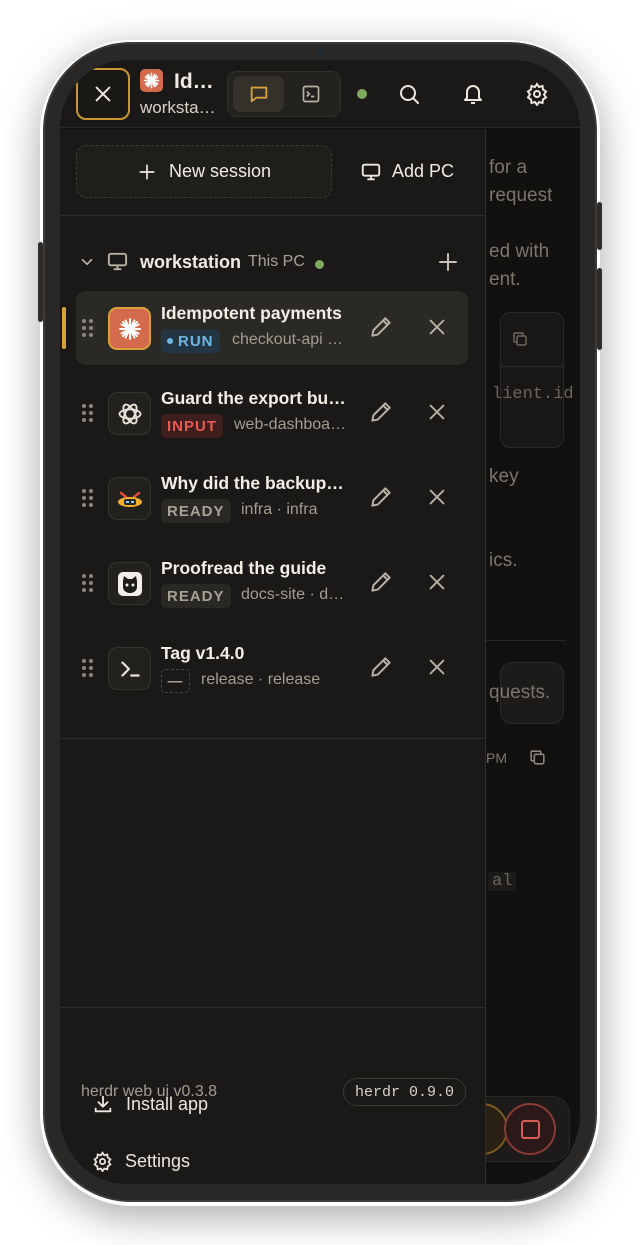 The image size is (640, 1245). I want to click on notifications-button, so click(473, 94).